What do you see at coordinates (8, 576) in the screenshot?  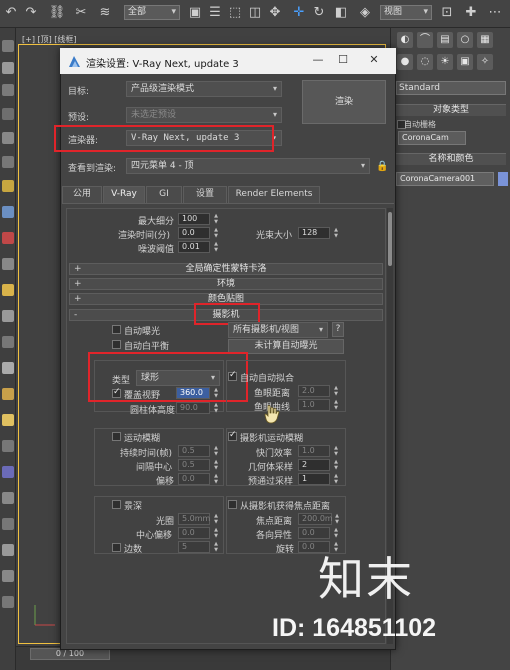 I see `scatter-icon` at bounding box center [8, 576].